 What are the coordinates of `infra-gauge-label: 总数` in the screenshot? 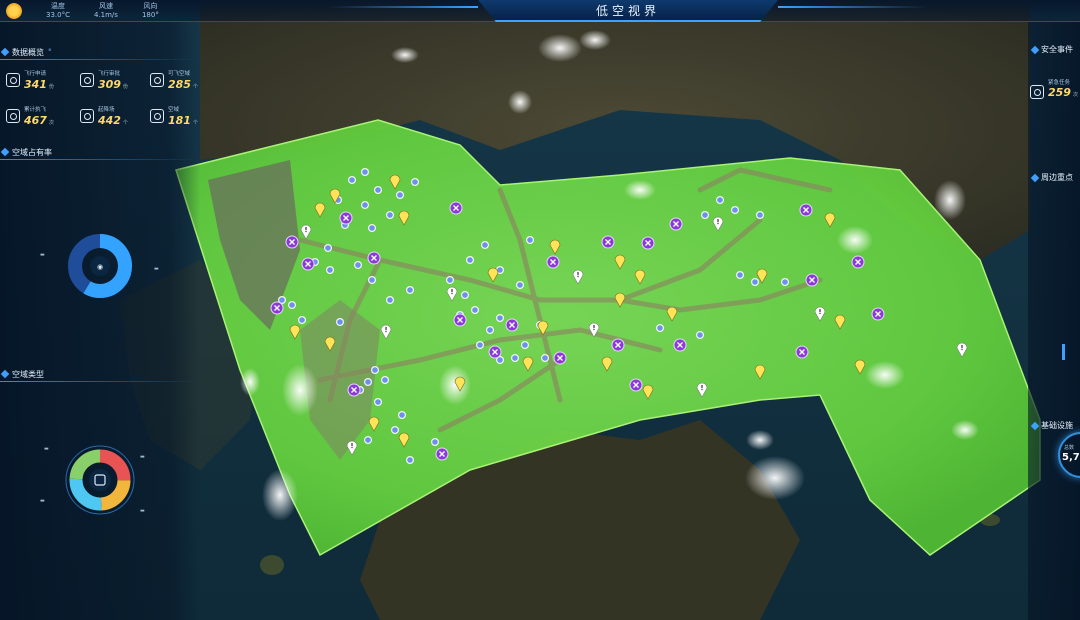 It's located at (1069, 448).